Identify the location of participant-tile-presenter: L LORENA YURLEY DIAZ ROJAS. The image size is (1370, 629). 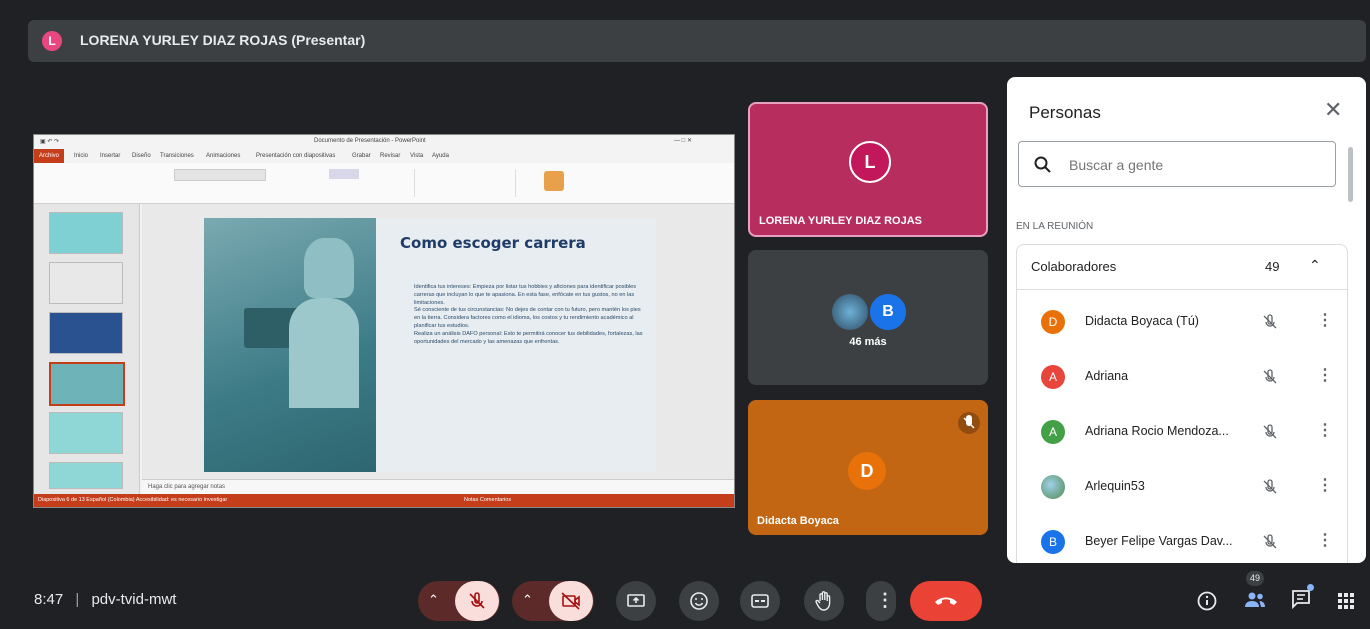
(868, 169).